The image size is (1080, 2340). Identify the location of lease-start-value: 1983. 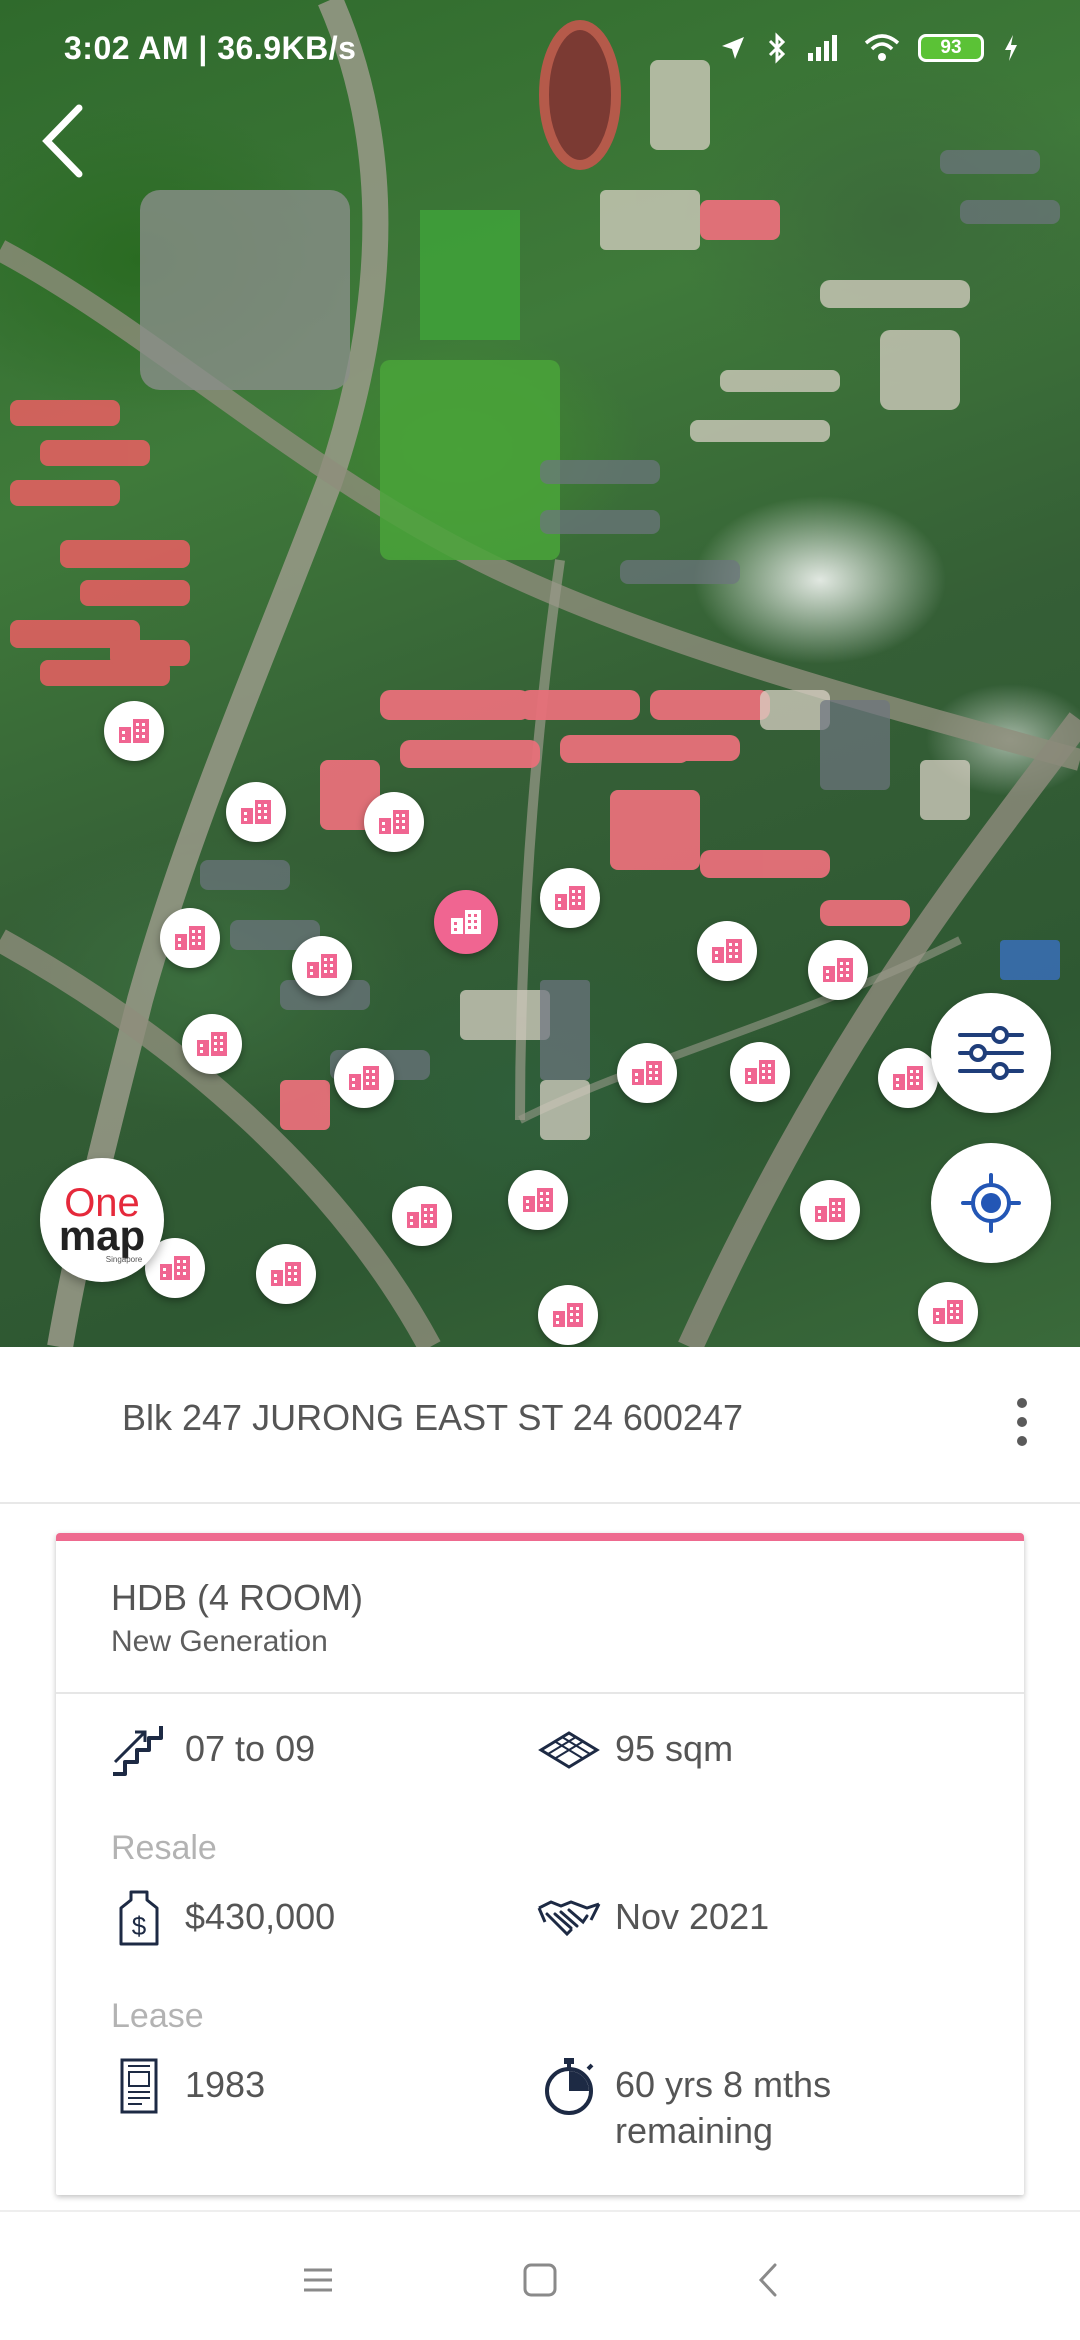
(225, 2084).